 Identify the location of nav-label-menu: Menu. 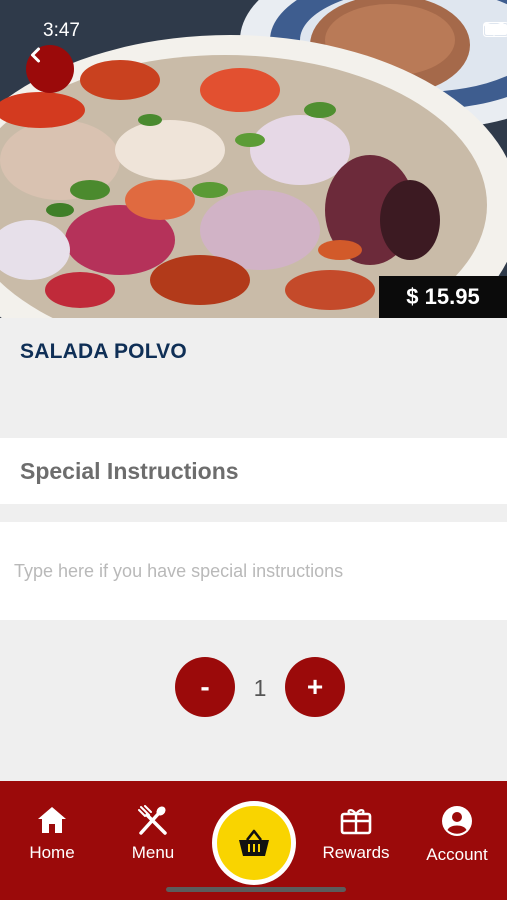
(153, 852).